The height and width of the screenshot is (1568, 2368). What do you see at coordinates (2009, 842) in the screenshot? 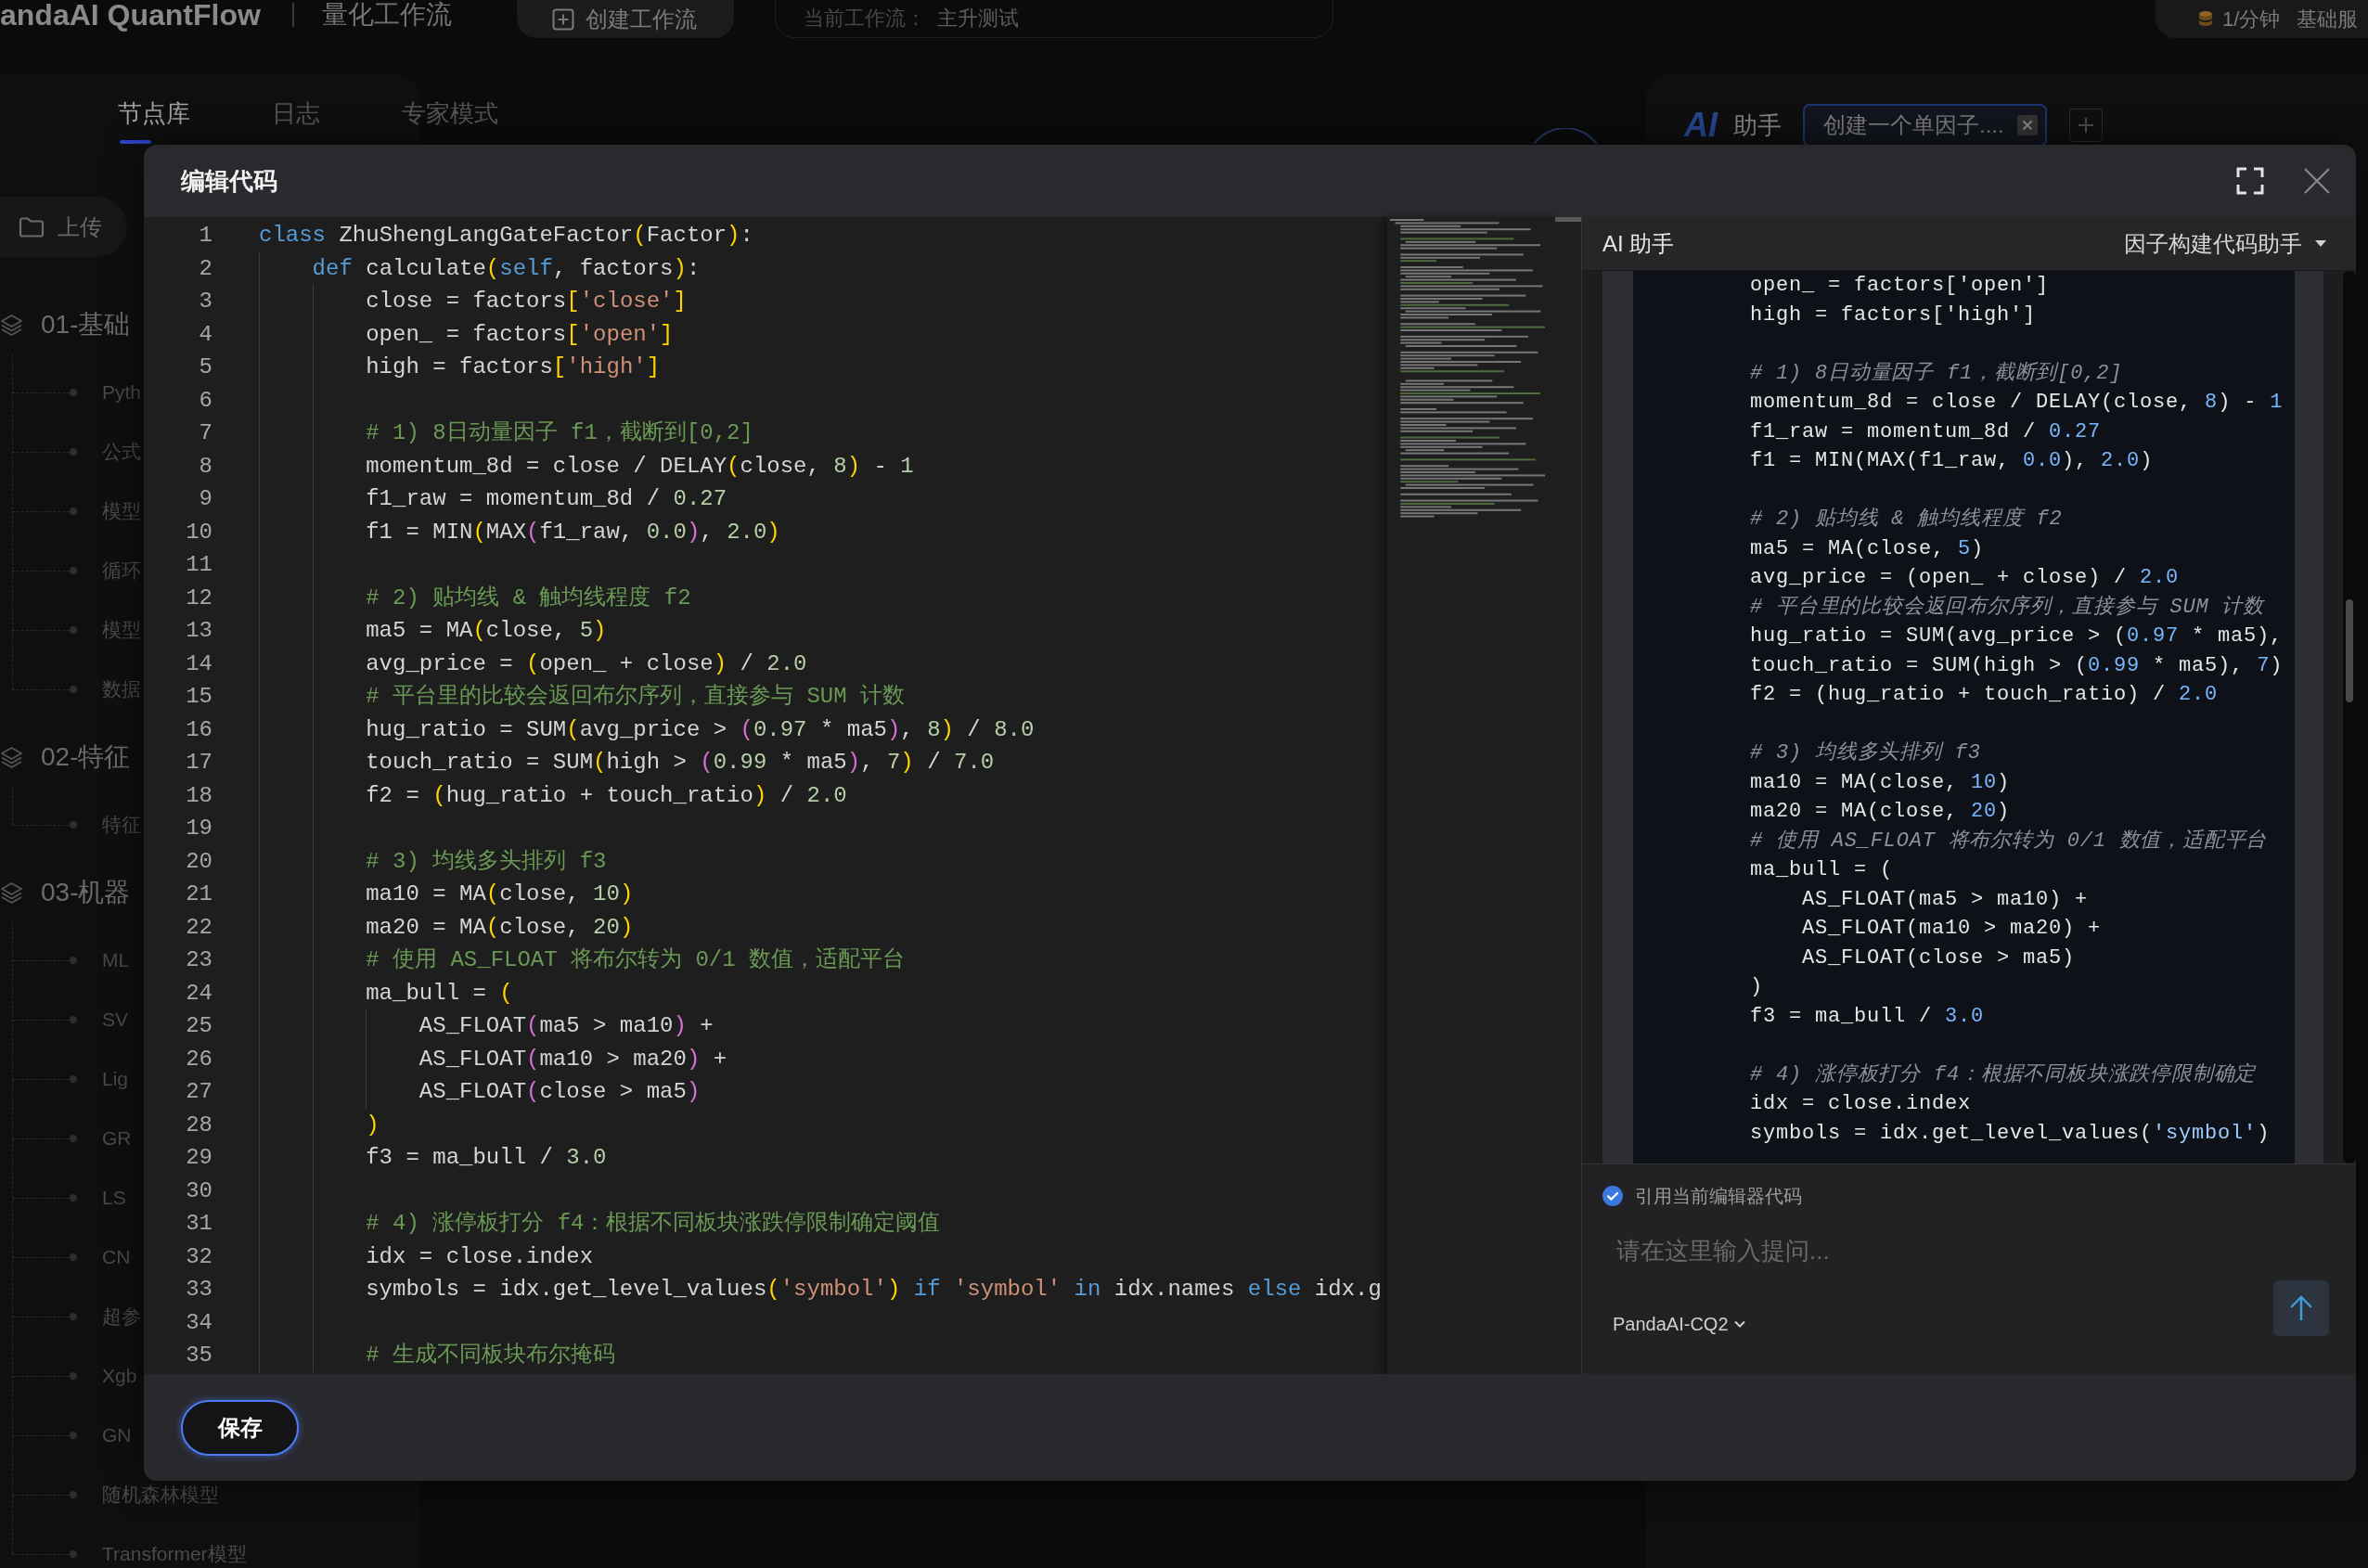
I see `code-line: # 使用 AS_FLOAT 将布尔转为 0/1 数值，适配平台` at bounding box center [2009, 842].